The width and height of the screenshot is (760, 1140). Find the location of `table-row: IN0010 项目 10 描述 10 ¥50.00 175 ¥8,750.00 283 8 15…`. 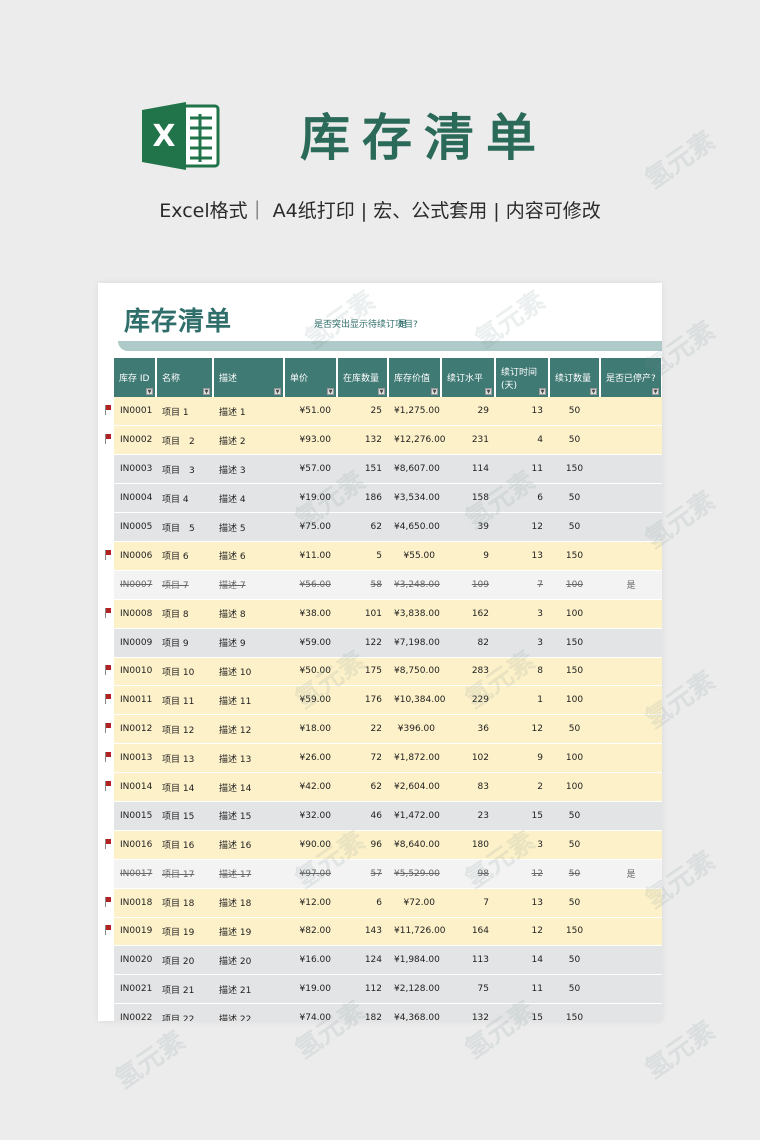

table-row: IN0010 项目 10 描述 10 ¥50.00 175 ¥8,750.00 283 8 15… is located at coordinates (388, 672).